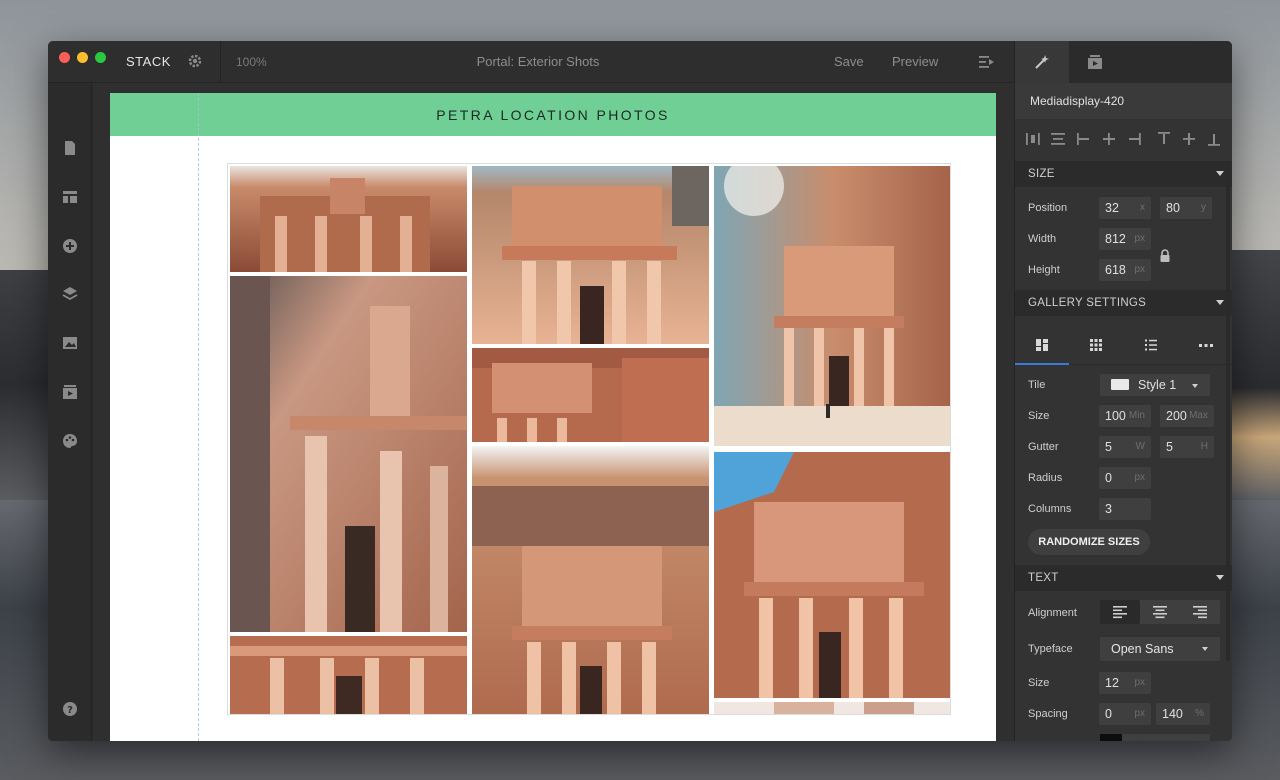  Describe the element at coordinates (1186, 208) in the screenshot. I see `position-y-field: 80 y` at that location.